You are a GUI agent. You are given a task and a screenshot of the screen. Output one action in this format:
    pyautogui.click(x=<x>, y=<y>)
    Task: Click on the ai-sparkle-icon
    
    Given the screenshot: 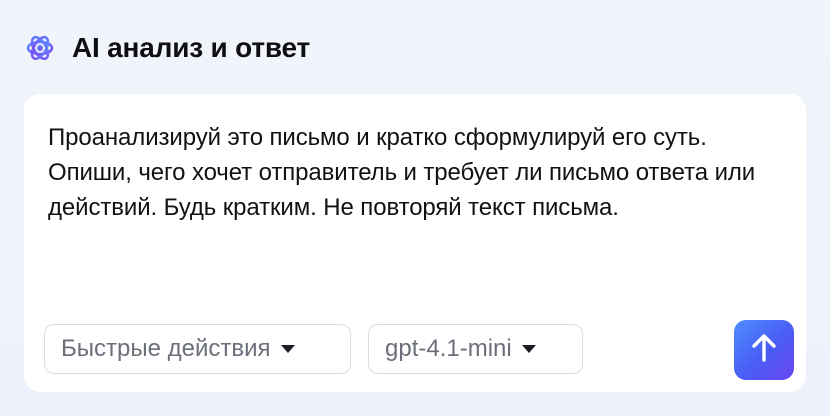 What is the action you would take?
    pyautogui.click(x=40, y=48)
    